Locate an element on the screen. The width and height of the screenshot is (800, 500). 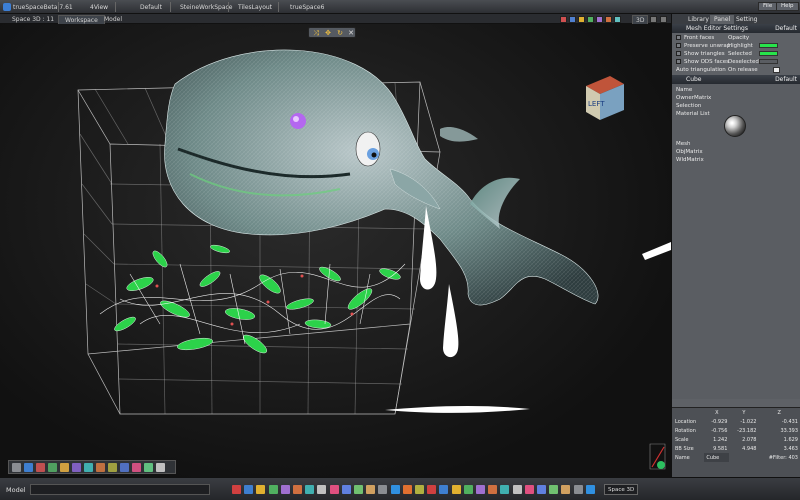
cylinder-tool-icon is located at coordinates (322, 489).